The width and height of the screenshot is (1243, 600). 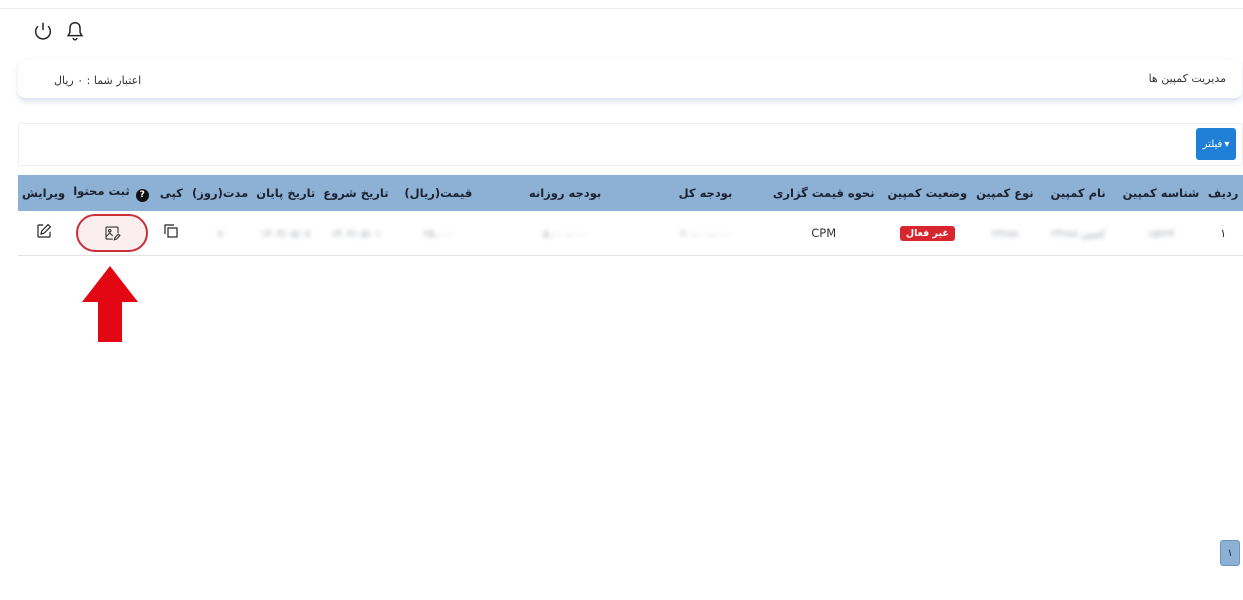 I want to click on header-card: مدیریت کمپین ها اعتبار شما : ۰ ریال, so click(x=630, y=80).